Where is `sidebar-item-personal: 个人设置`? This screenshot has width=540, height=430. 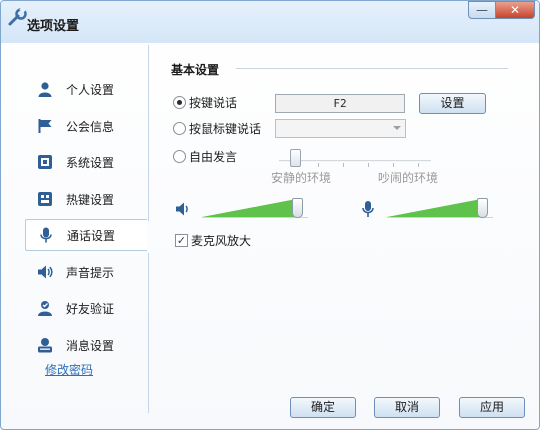
sidebar-item-personal: 个人设置 is located at coordinates (86, 89).